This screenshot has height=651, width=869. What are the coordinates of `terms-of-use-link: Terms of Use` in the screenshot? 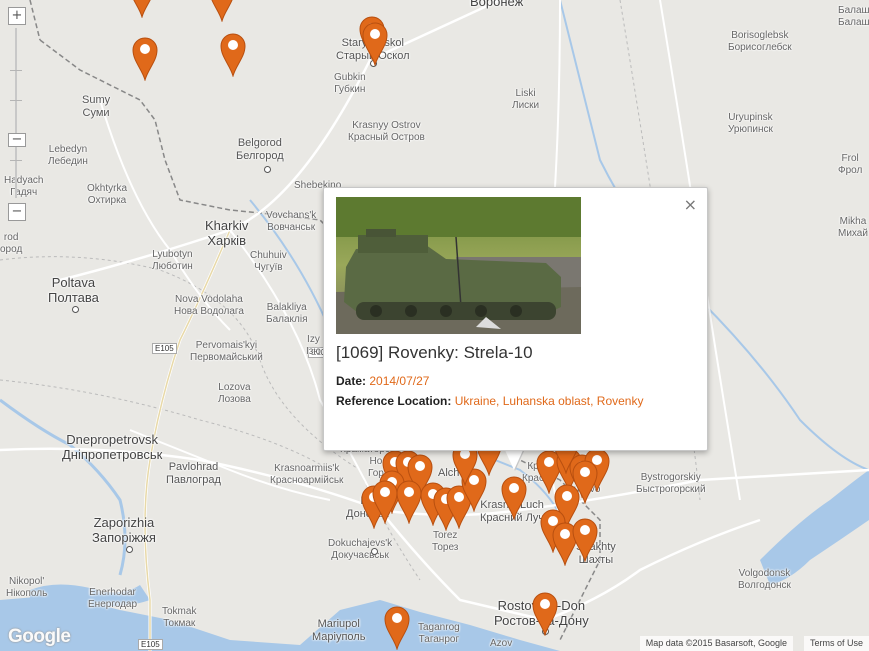 It's located at (836, 643).